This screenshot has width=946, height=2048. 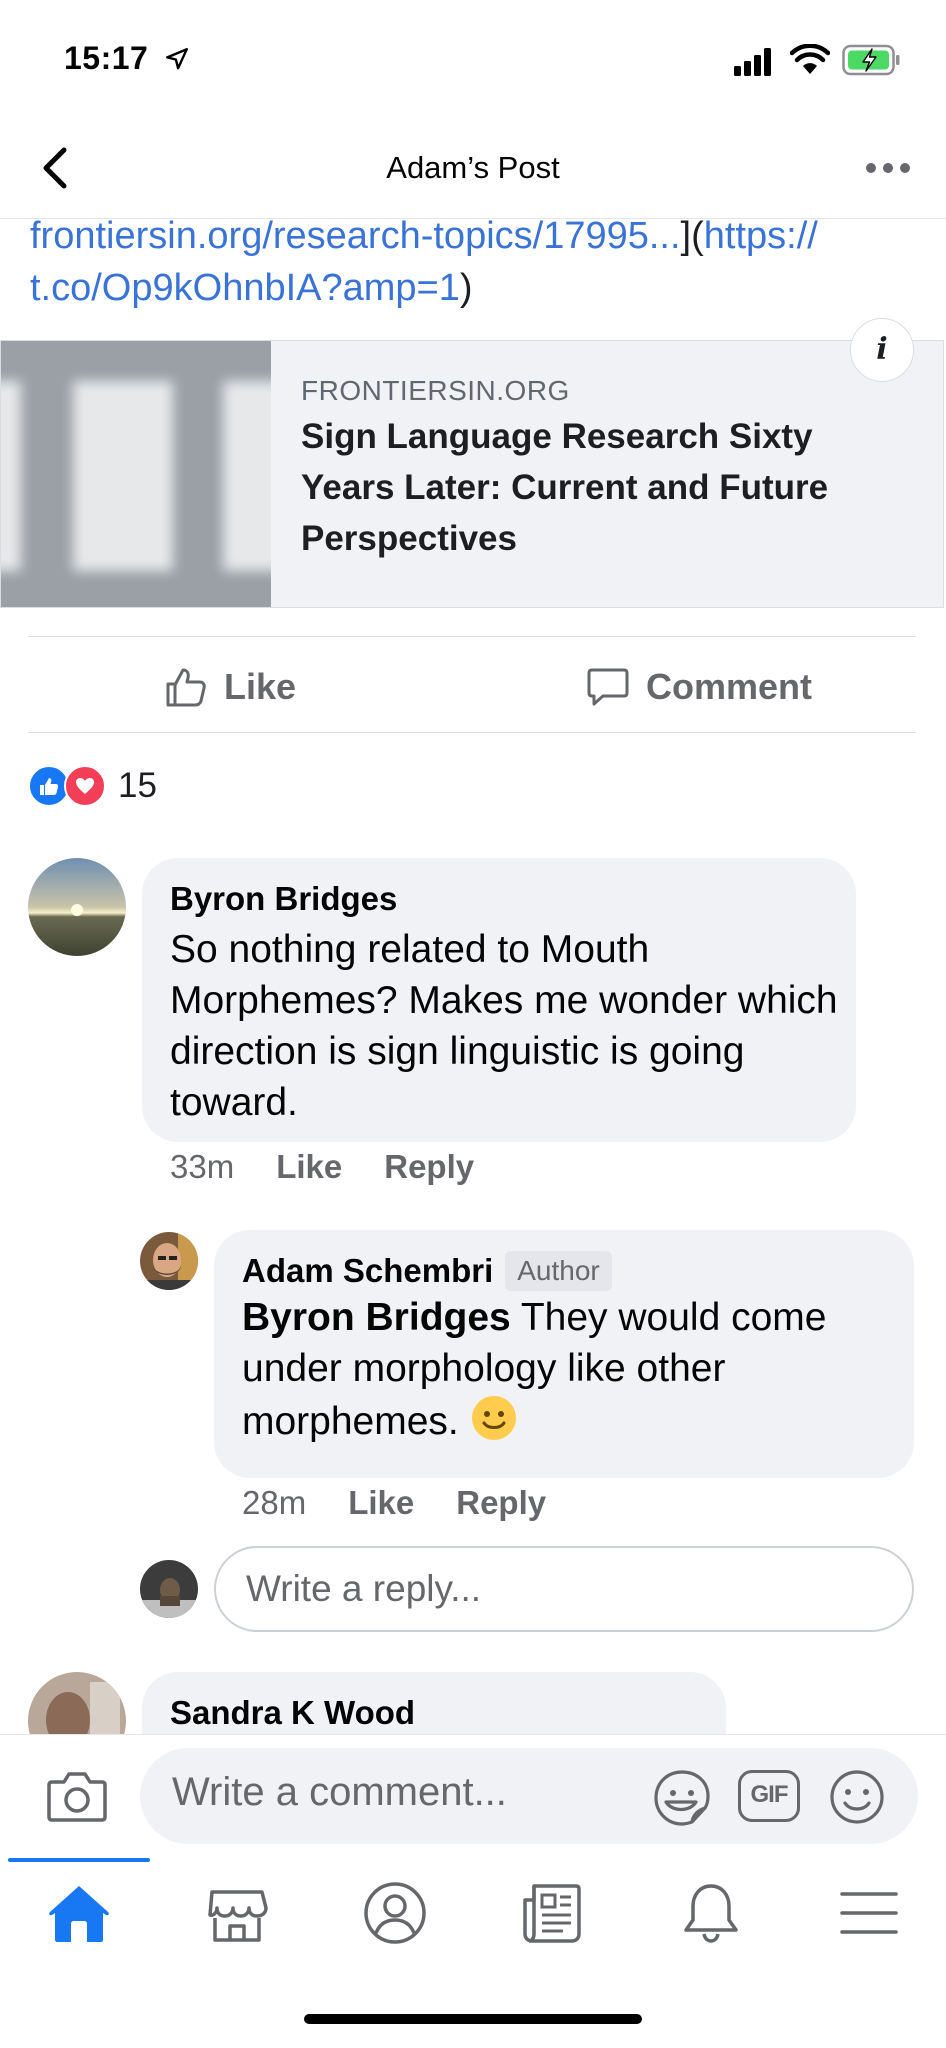 What do you see at coordinates (177, 59) in the screenshot?
I see `location-arrow-icon` at bounding box center [177, 59].